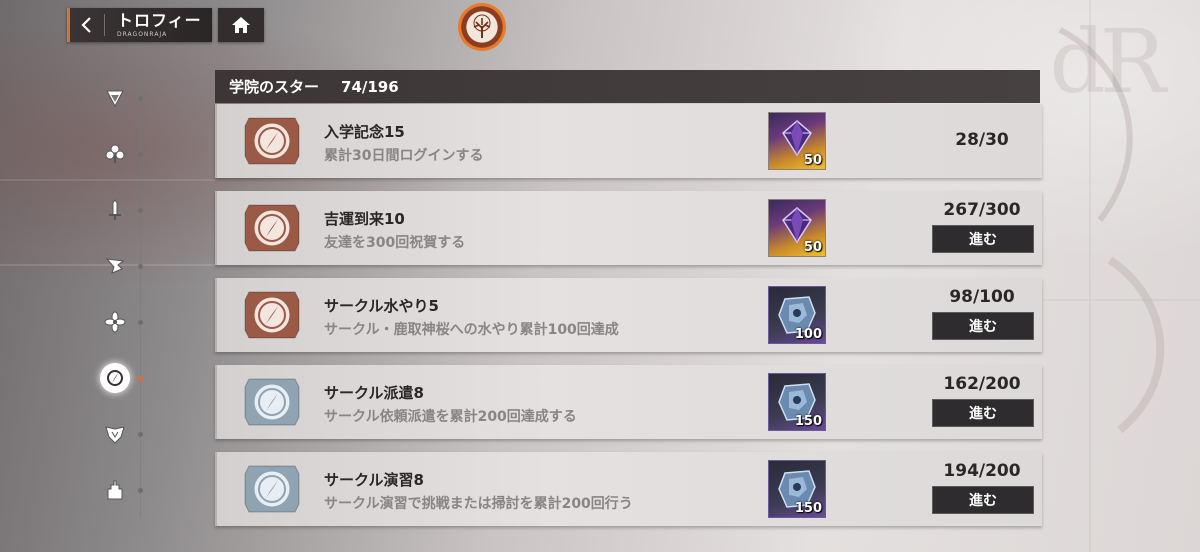 The image size is (1200, 552). Describe the element at coordinates (982, 384) in the screenshot. I see `achievement-progress: 162/200` at that location.